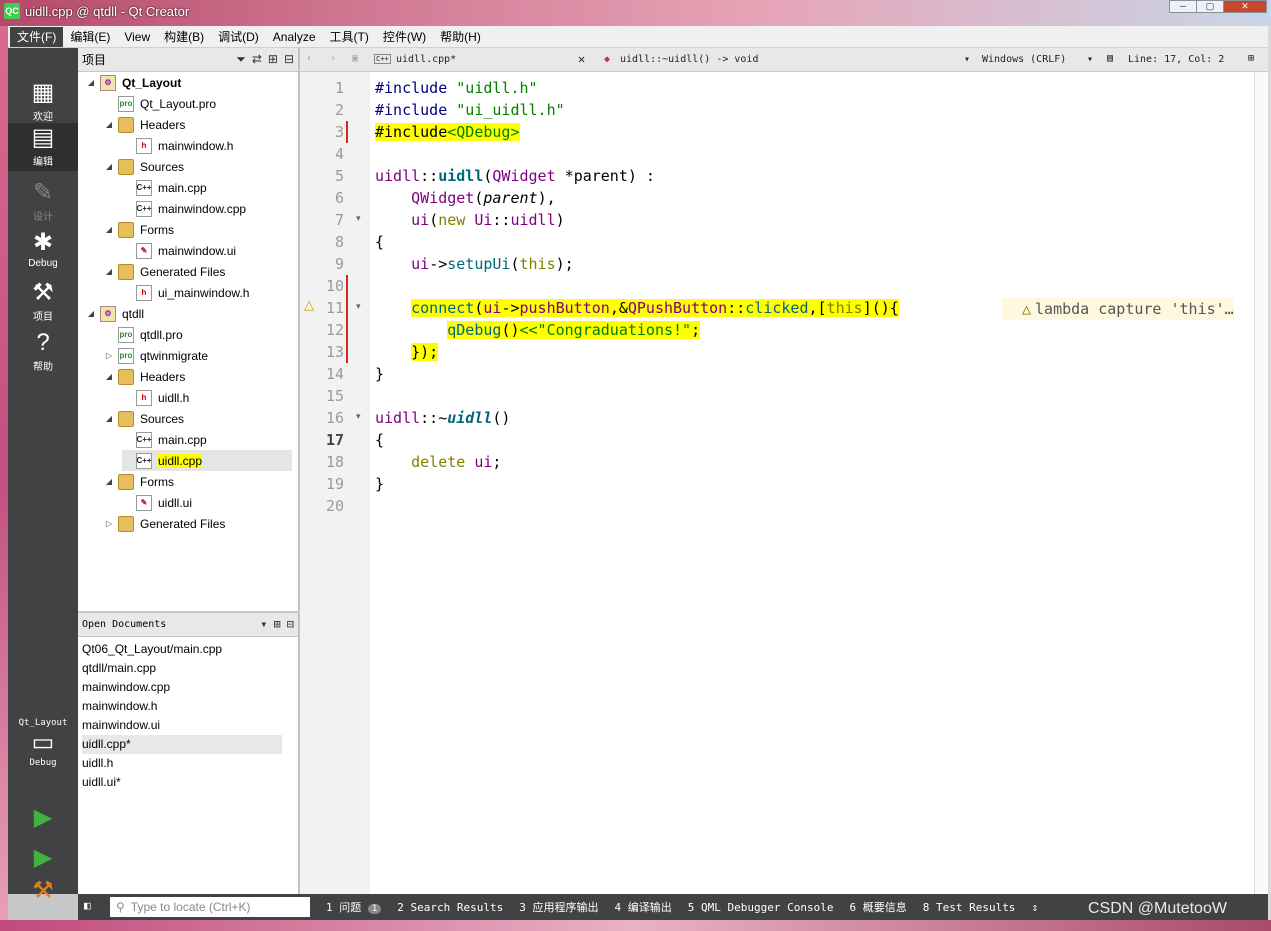 This screenshot has height=931, width=1271. Describe the element at coordinates (126, 687) in the screenshot. I see `open-doc-item: mainwindow.cpp` at that location.